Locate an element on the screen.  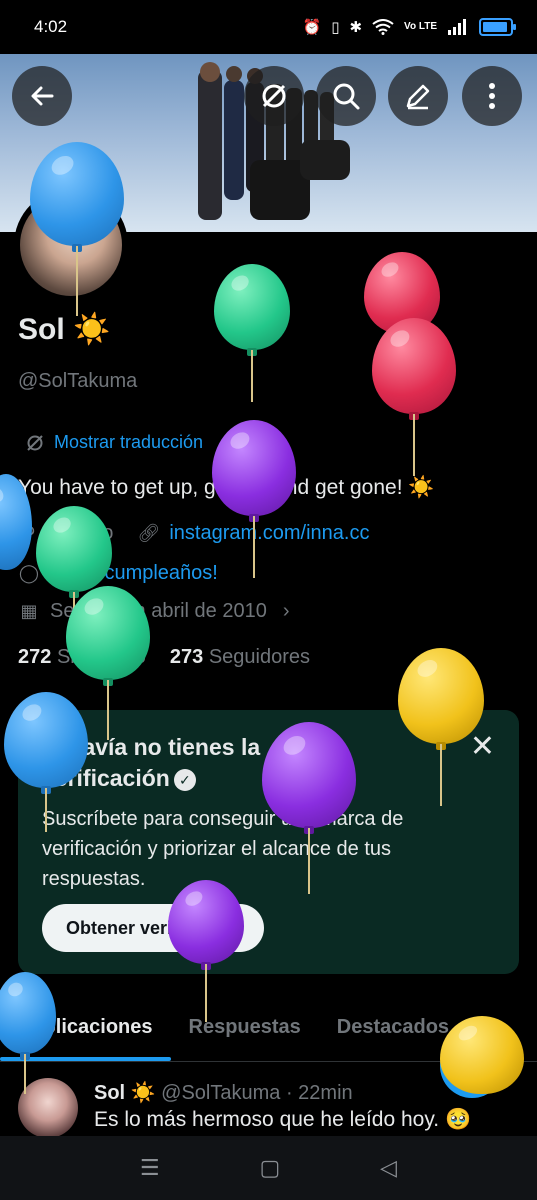
back-button is located at coordinates (42, 96).